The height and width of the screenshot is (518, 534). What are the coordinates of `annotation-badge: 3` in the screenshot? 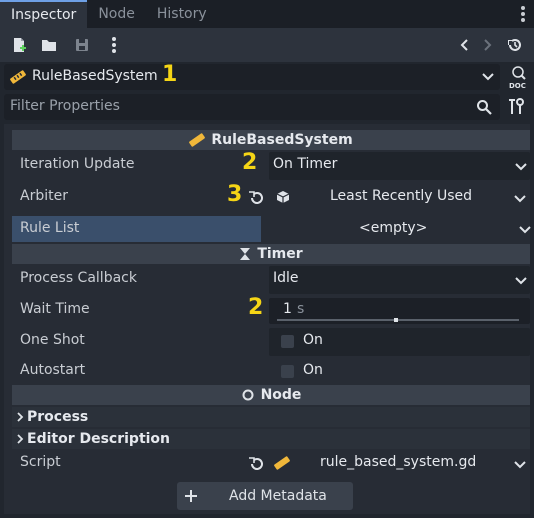 It's located at (235, 194).